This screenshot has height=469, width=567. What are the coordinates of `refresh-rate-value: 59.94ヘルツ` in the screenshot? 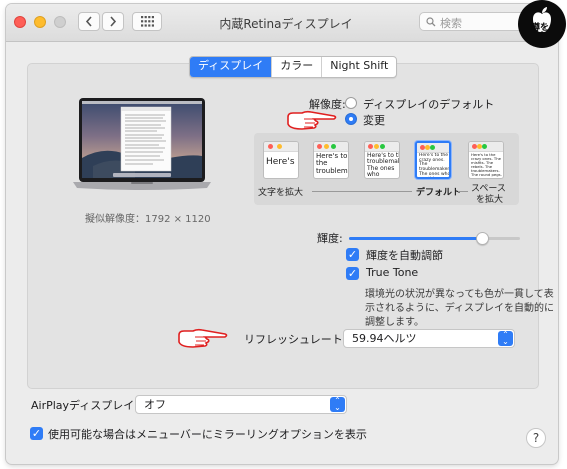 It's located at (384, 338).